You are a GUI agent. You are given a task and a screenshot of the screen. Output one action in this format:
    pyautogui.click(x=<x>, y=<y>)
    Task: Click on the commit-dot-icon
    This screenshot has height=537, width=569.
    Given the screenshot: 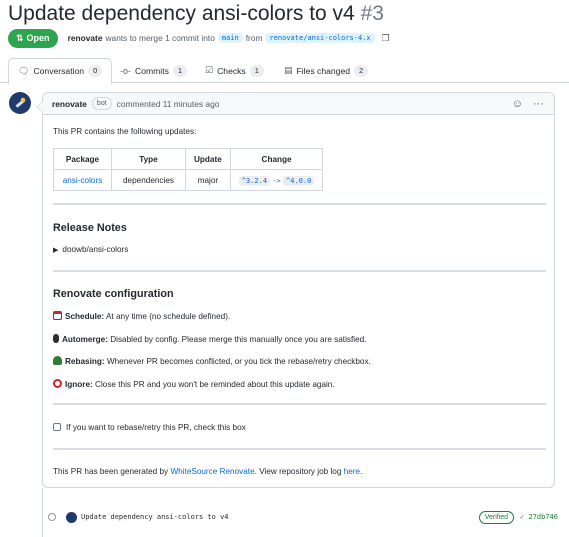 What is the action you would take?
    pyautogui.click(x=52, y=517)
    